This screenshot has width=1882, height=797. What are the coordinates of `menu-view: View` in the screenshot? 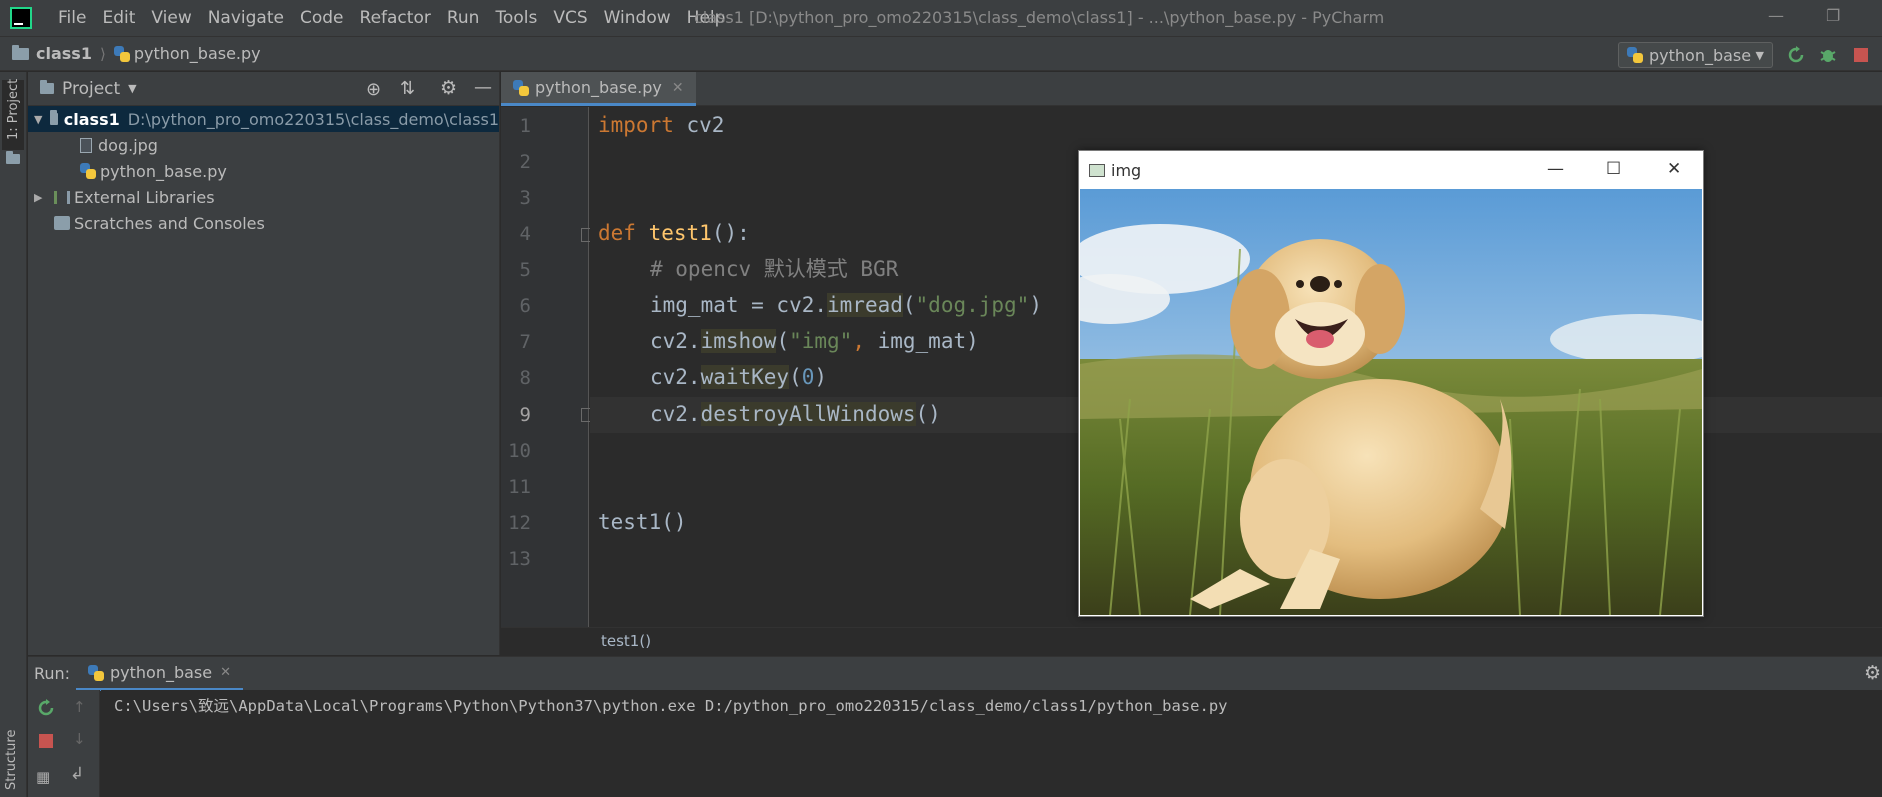 It's located at (171, 18).